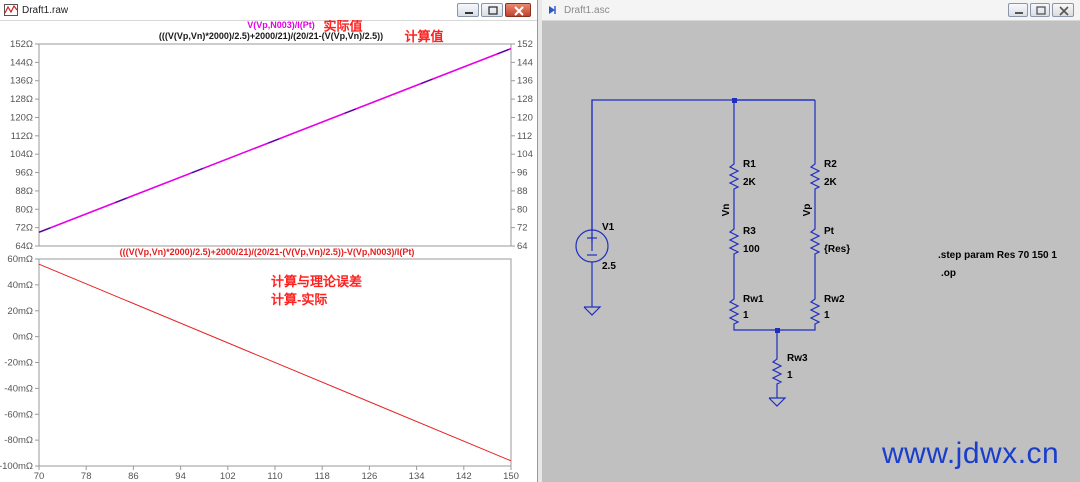 The height and width of the screenshot is (482, 1080). What do you see at coordinates (609, 266) in the screenshot?
I see `v1-value: 2.5` at bounding box center [609, 266].